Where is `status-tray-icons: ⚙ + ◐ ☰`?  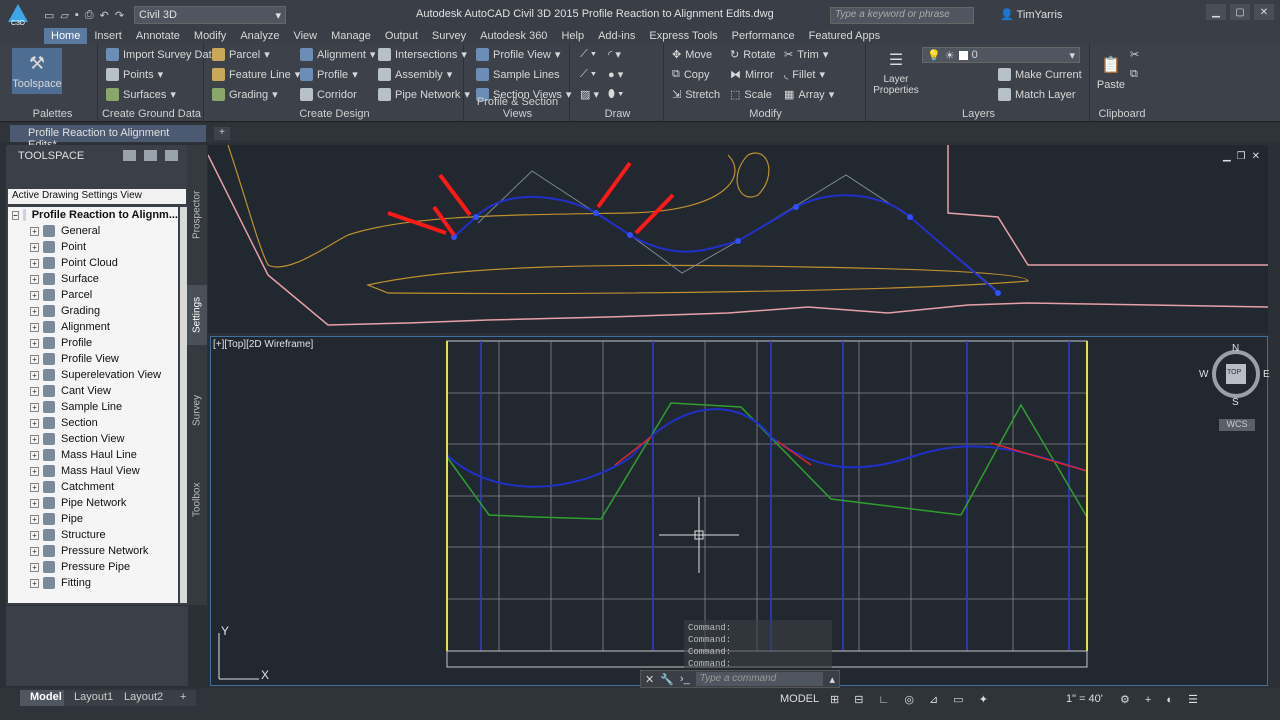
status-tray-icons: ⚙ + ◐ ☰ is located at coordinates (1162, 699).